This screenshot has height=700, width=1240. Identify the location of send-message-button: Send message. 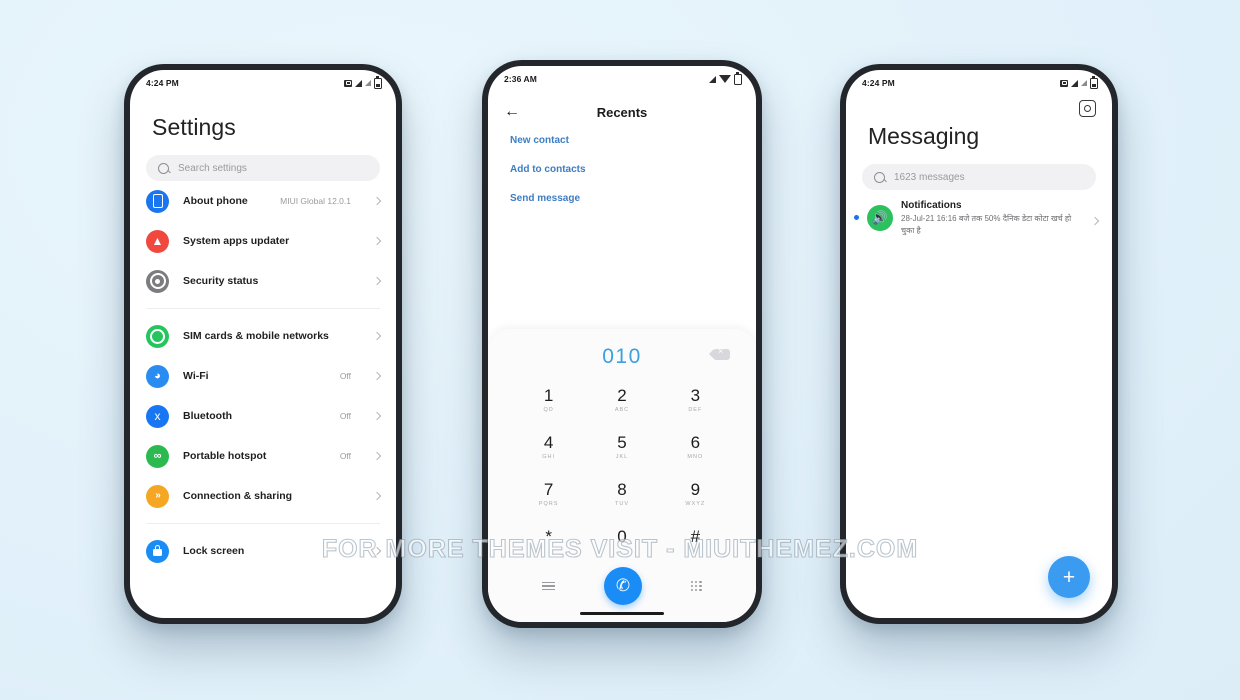
(622, 198).